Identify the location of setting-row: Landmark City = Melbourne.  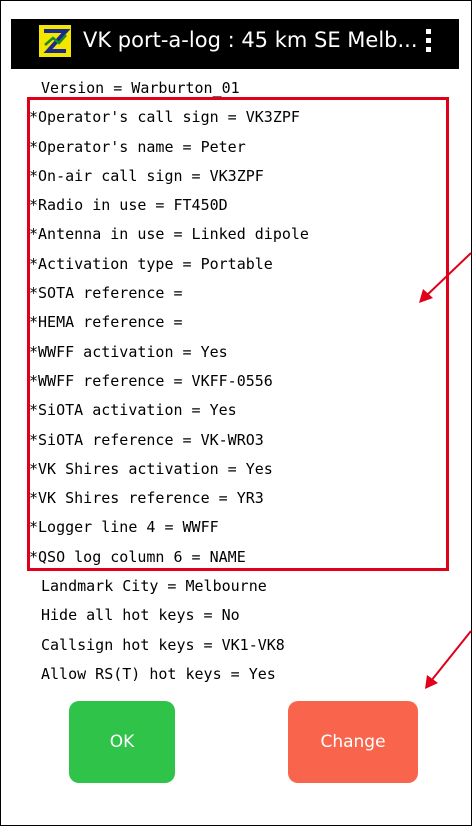
(154, 586).